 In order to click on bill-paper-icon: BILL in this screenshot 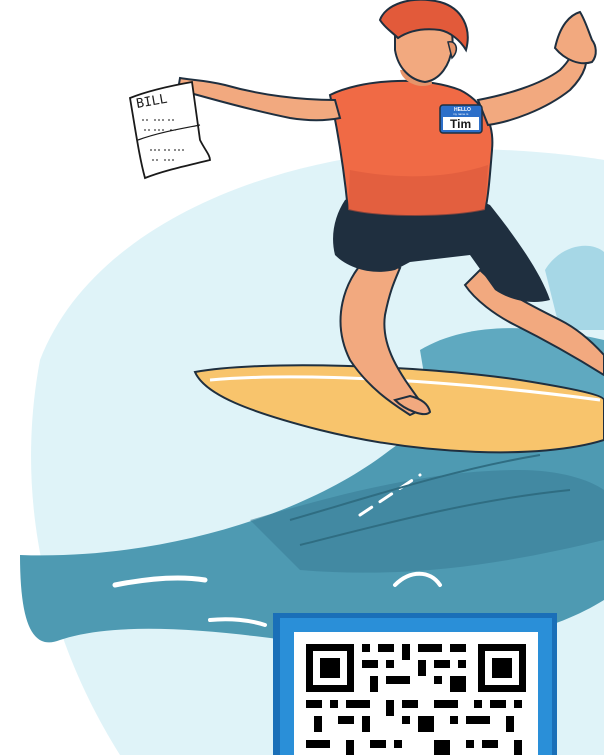, I will do `click(169, 130)`.